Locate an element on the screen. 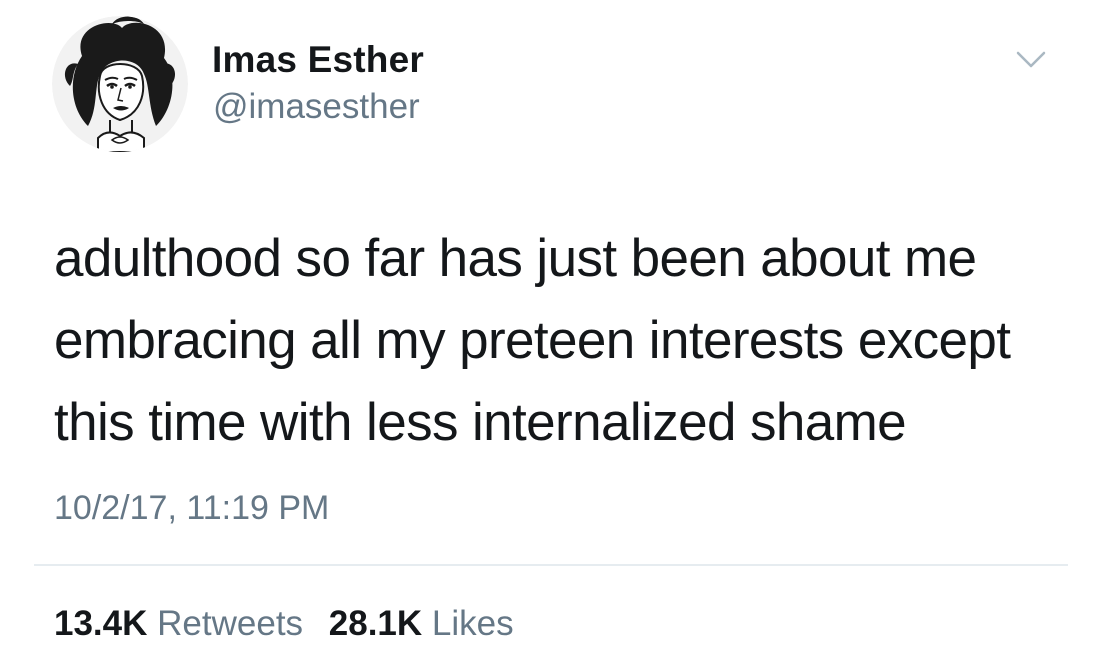 This screenshot has width=1100, height=670. divider is located at coordinates (551, 565).